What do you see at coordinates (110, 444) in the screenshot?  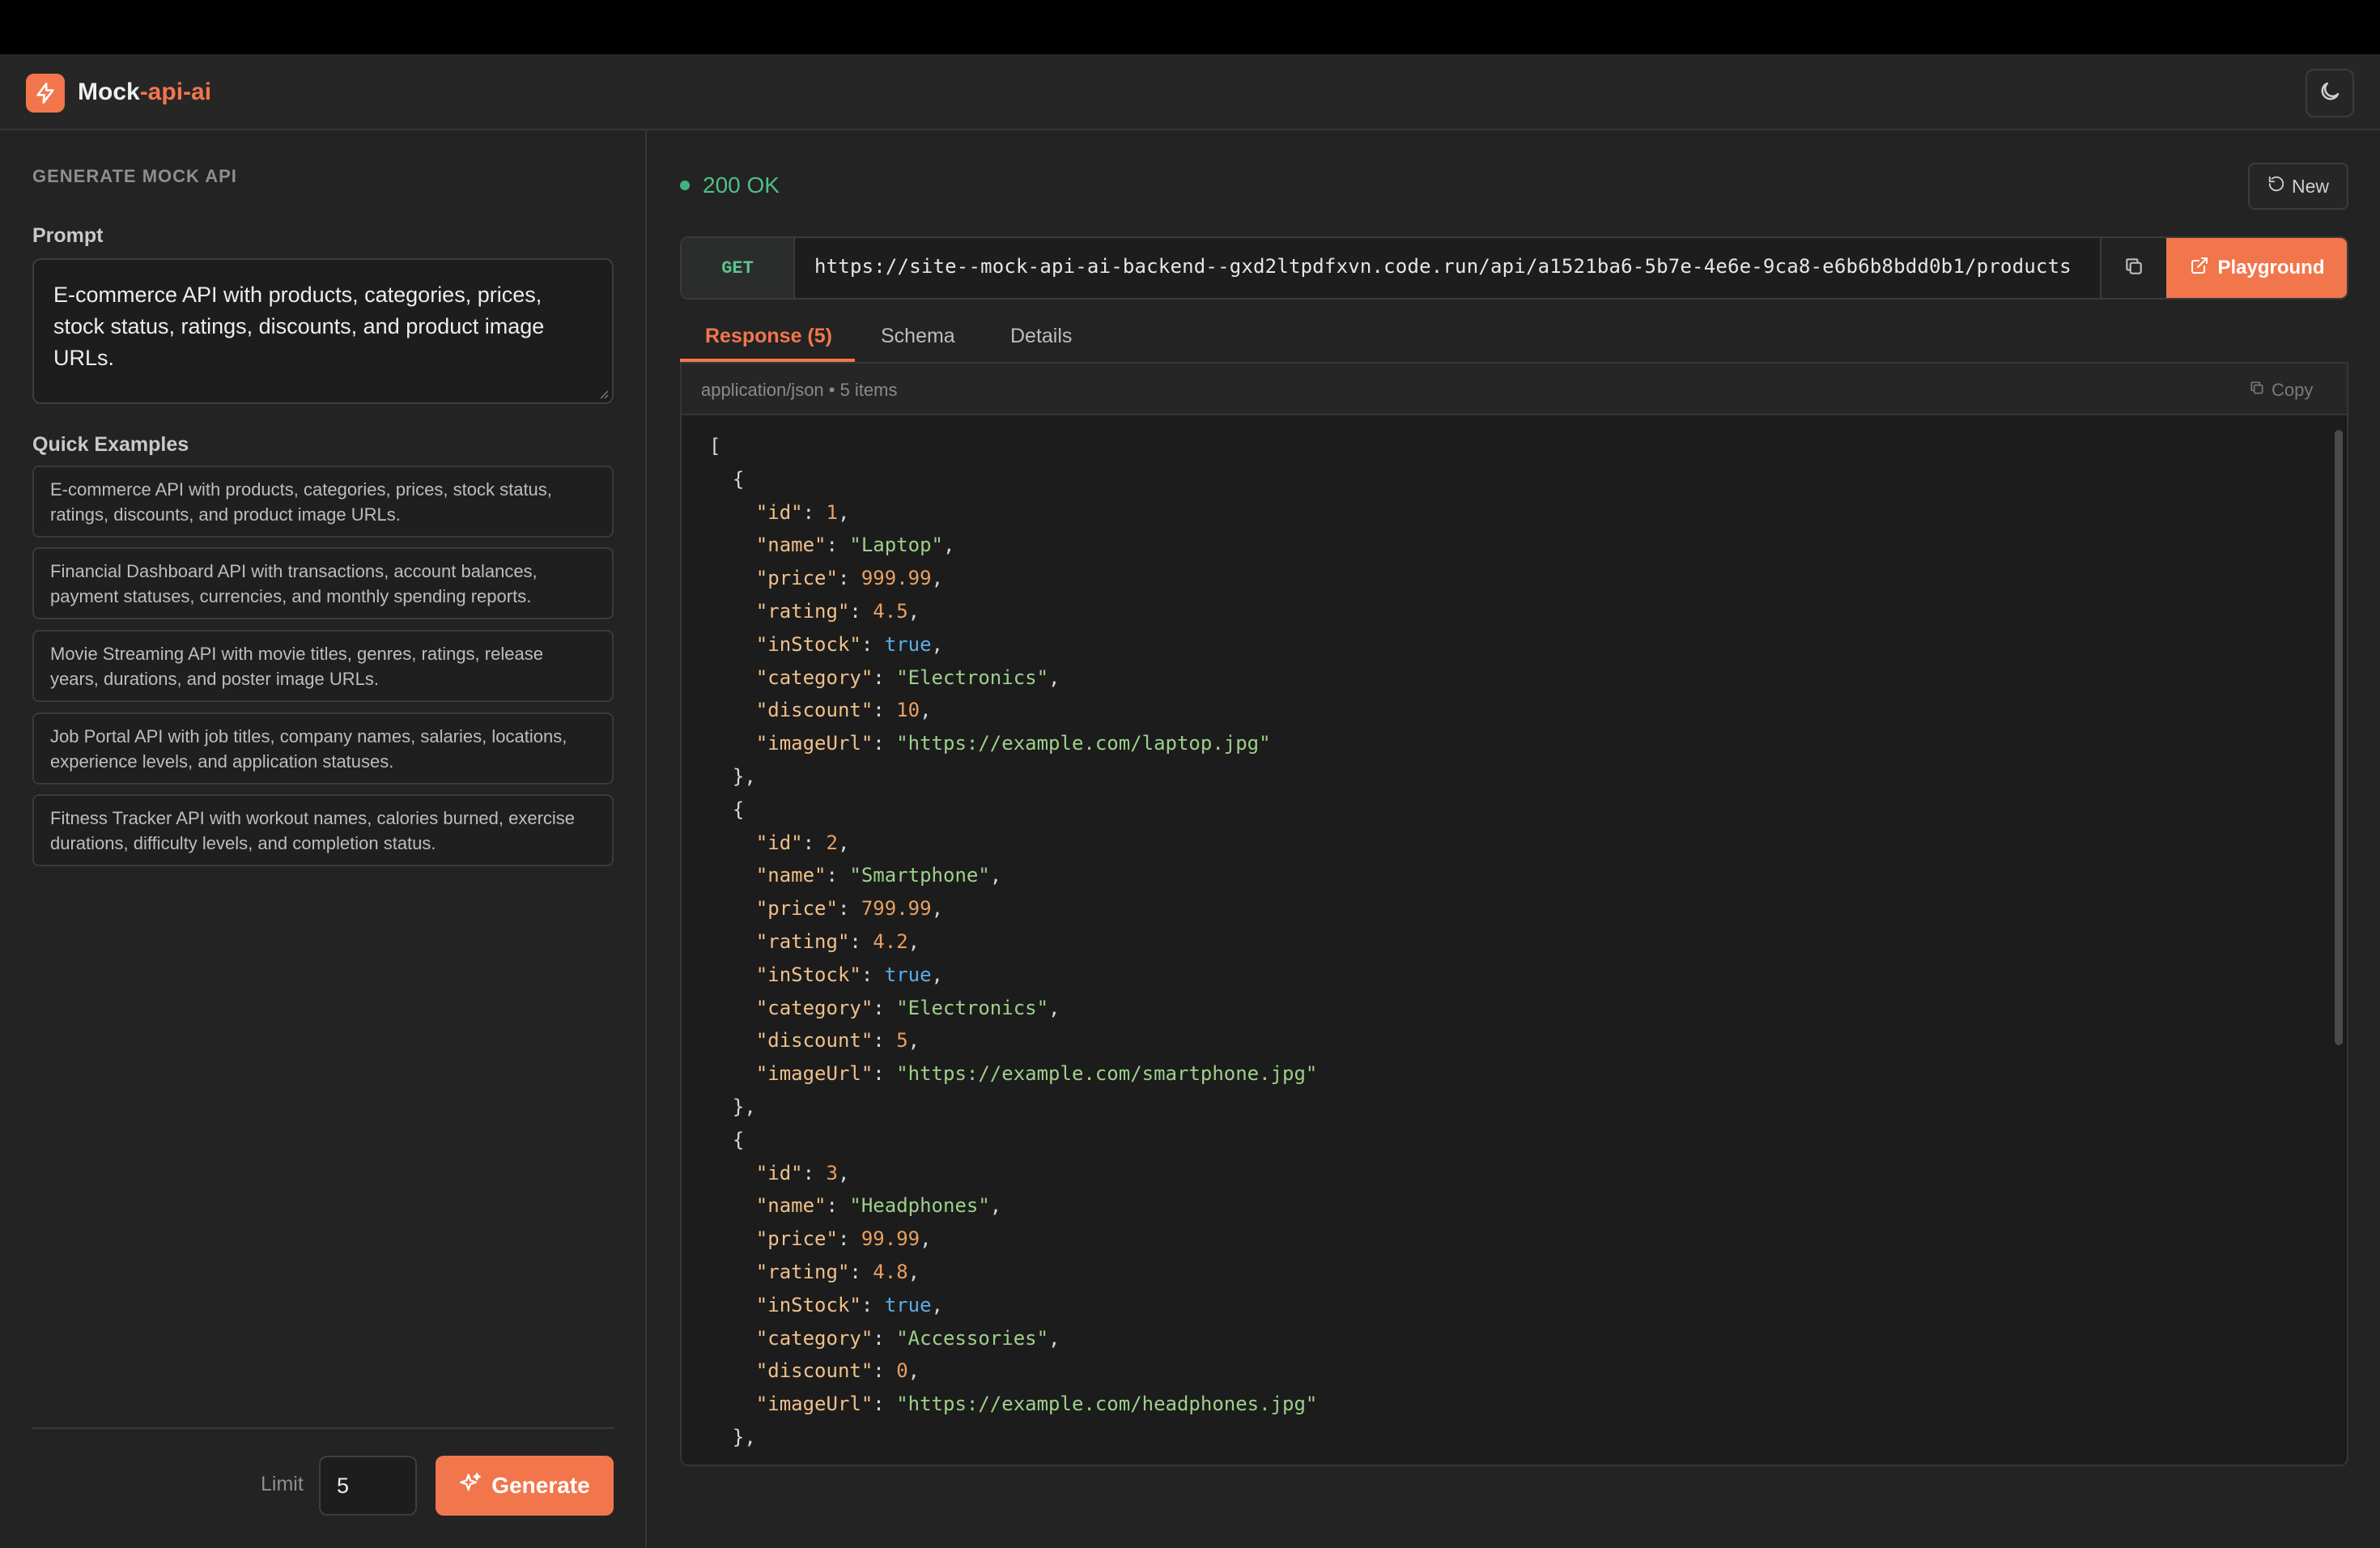 I see `quick-examples-label: Quick Examples` at bounding box center [110, 444].